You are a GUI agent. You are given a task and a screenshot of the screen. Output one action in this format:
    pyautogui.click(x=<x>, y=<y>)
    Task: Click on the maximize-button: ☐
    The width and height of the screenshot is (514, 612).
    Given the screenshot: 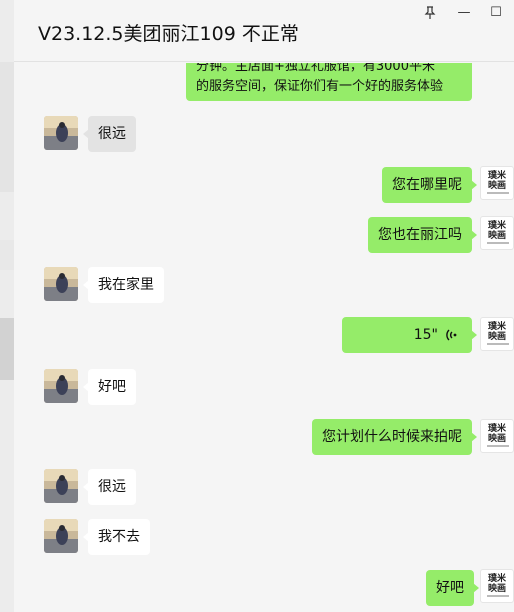 What is the action you would take?
    pyautogui.click(x=496, y=13)
    